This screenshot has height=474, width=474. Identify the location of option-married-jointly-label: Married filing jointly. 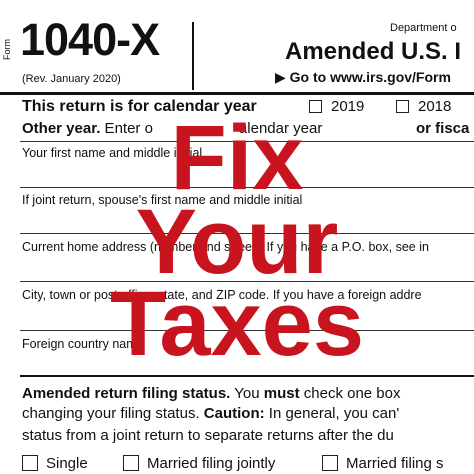
(211, 463).